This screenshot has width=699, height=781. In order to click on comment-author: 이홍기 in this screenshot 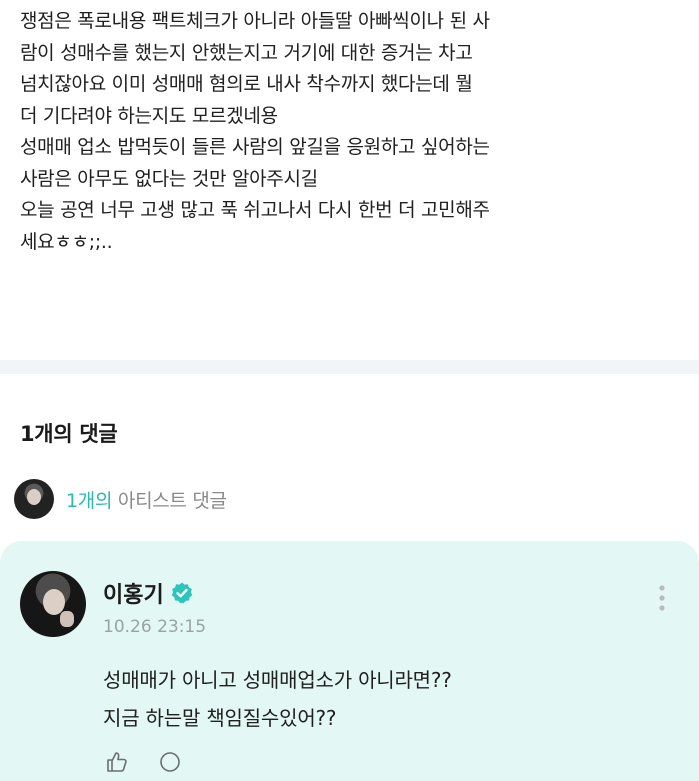, I will do `click(148, 593)`.